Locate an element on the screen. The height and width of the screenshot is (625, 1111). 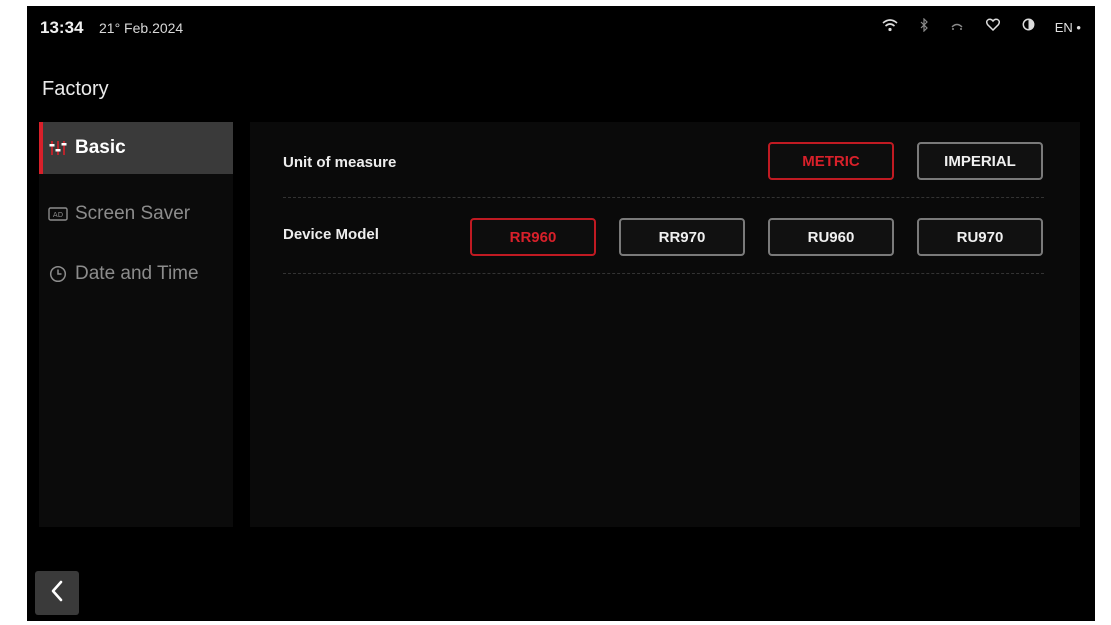
model-rr970-button: RR970 is located at coordinates (682, 237).